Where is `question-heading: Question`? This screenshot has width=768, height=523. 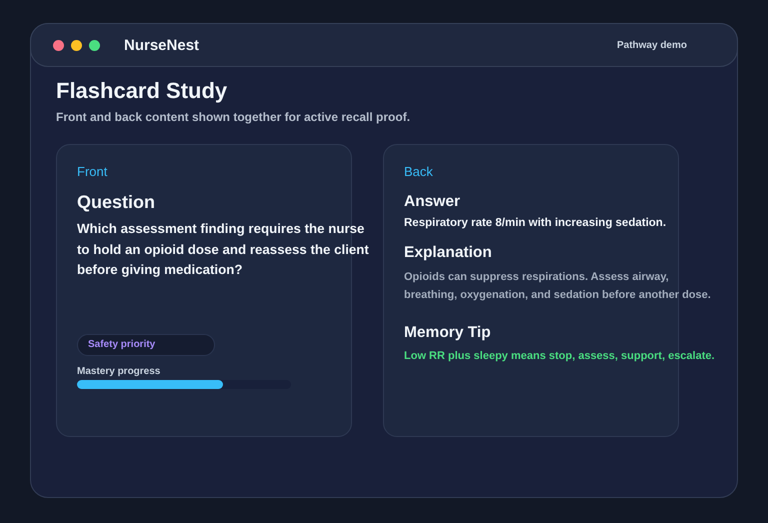
question-heading: Question is located at coordinates (116, 202).